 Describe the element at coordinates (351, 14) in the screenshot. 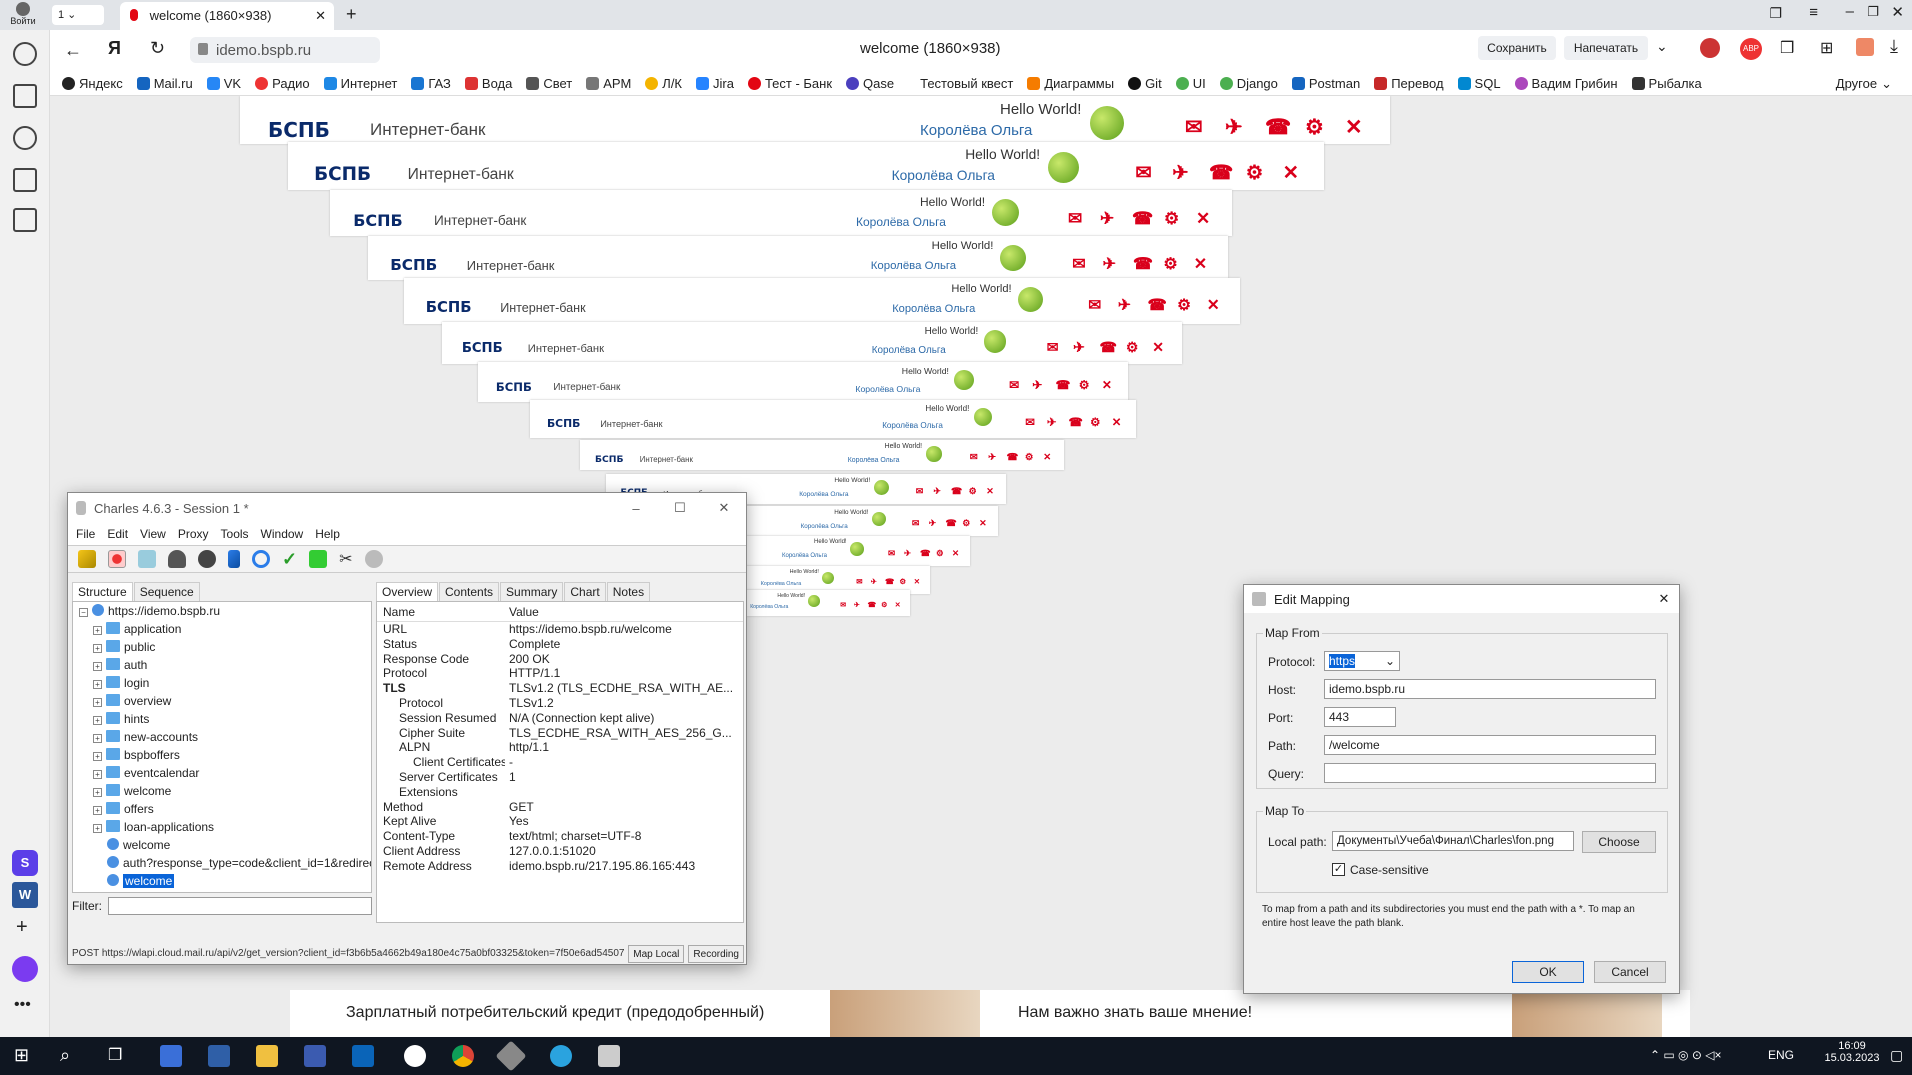

I see `new-tab-icon: +` at that location.